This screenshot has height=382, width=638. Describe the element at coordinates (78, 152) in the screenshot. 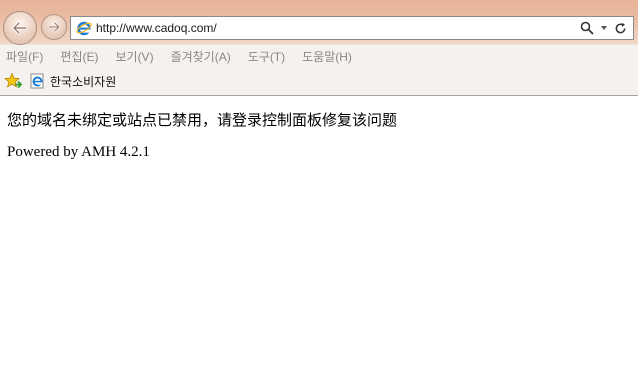

I see `powered-by-text: Powered by AMH 4.2.1` at that location.